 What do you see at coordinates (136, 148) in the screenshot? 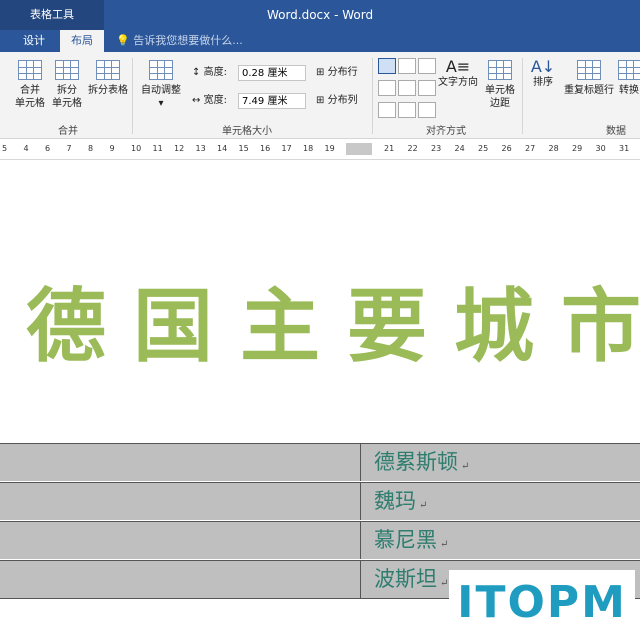
I see `ruler-tick-label: 10` at bounding box center [136, 148].